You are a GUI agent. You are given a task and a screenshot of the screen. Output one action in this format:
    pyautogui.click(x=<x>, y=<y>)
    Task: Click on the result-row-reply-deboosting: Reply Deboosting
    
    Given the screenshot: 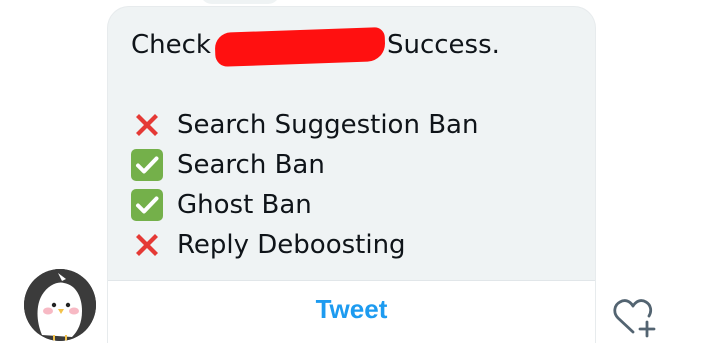 What is the action you would take?
    pyautogui.click(x=353, y=245)
    